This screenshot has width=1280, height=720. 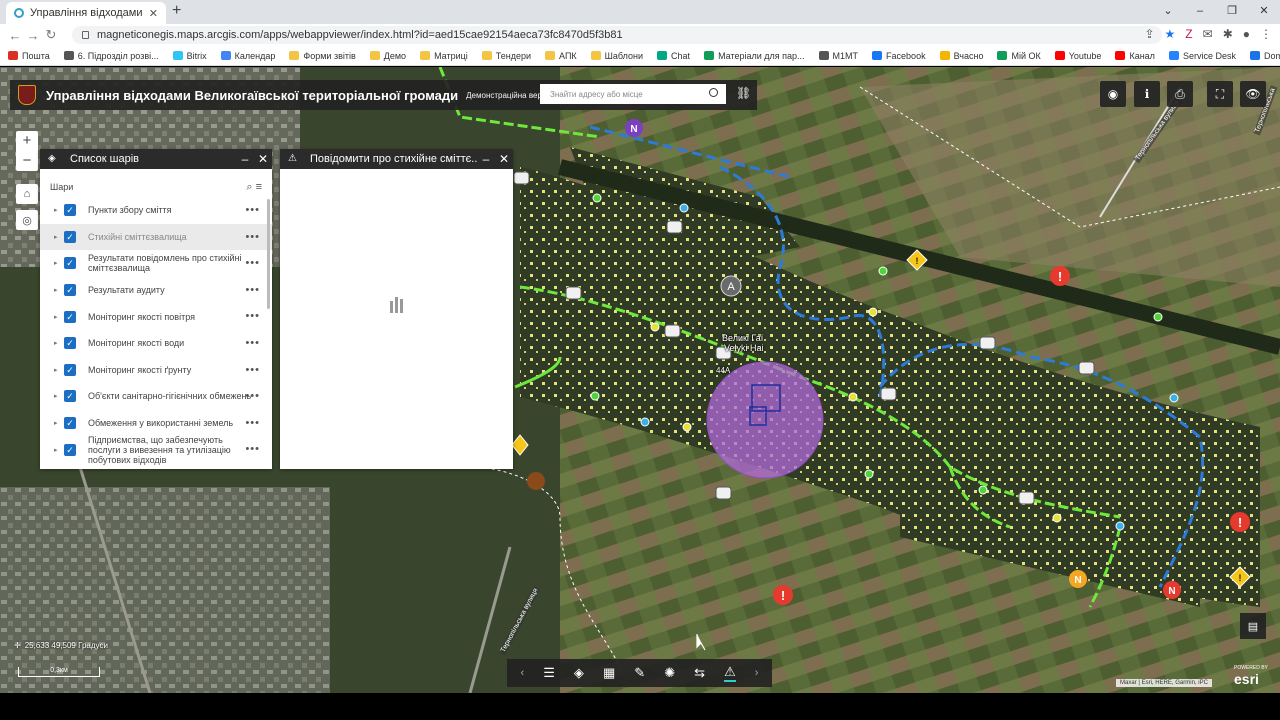 What do you see at coordinates (156, 423) in the screenshot?
I see `layer-row: ▸ ✓ Обмеження у використанні земель •••` at bounding box center [156, 423].